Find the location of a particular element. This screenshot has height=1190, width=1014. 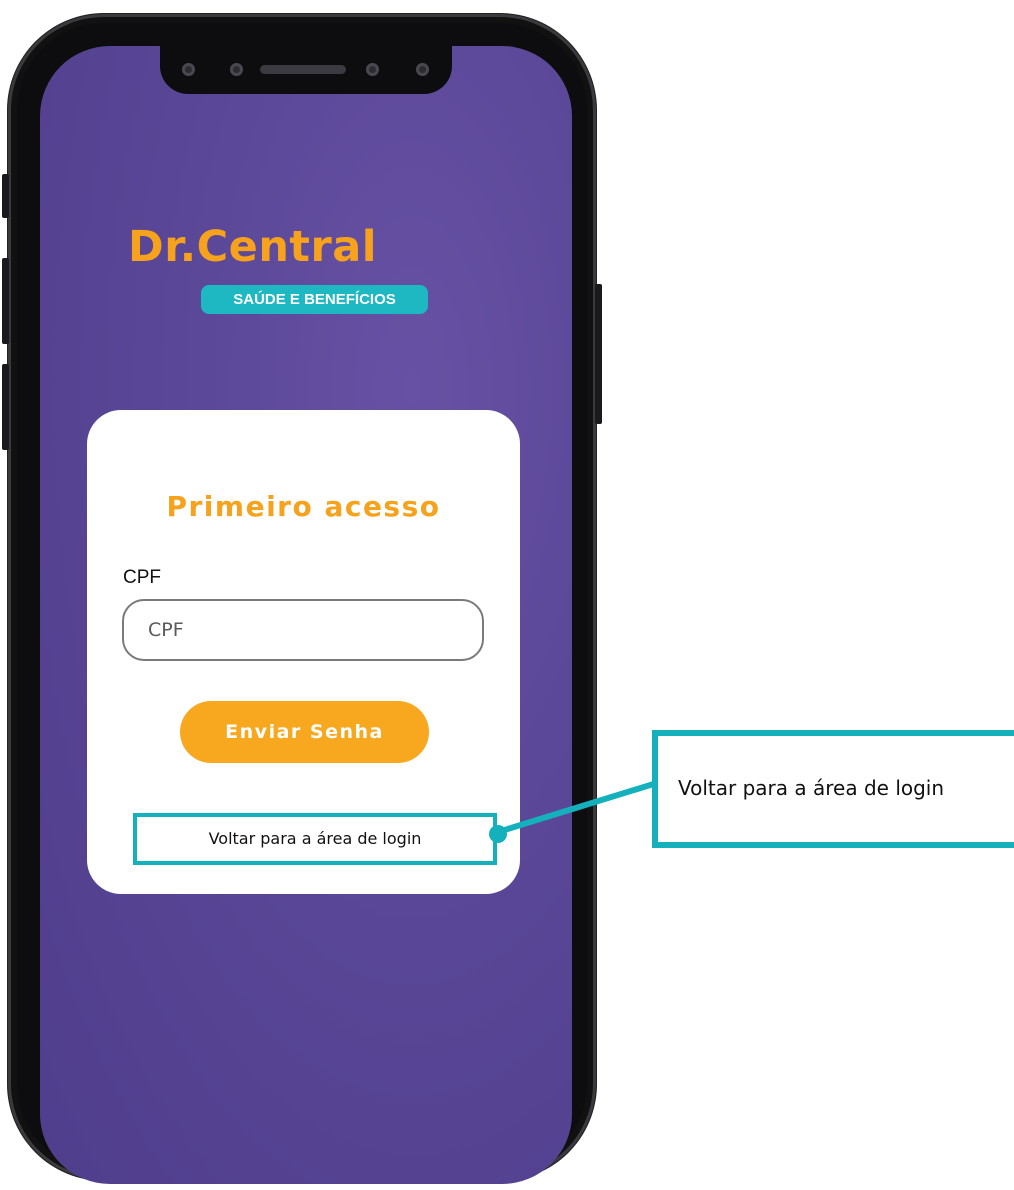

power-button is located at coordinates (598, 354).